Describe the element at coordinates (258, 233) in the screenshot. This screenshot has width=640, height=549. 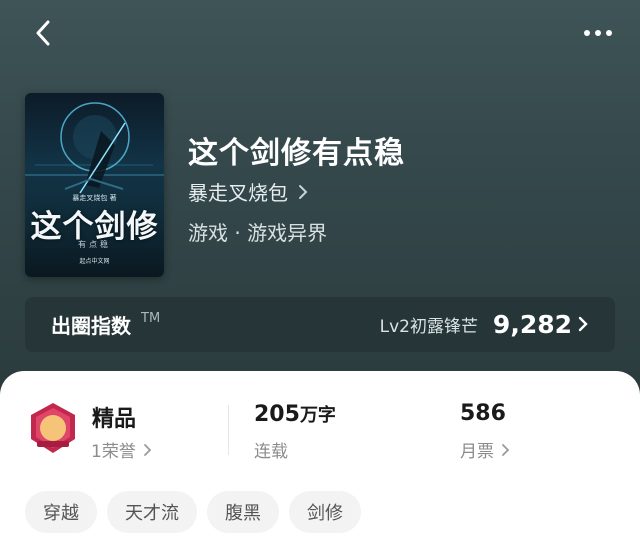
I see `genre-label: 游戏 · 游戏异界` at that location.